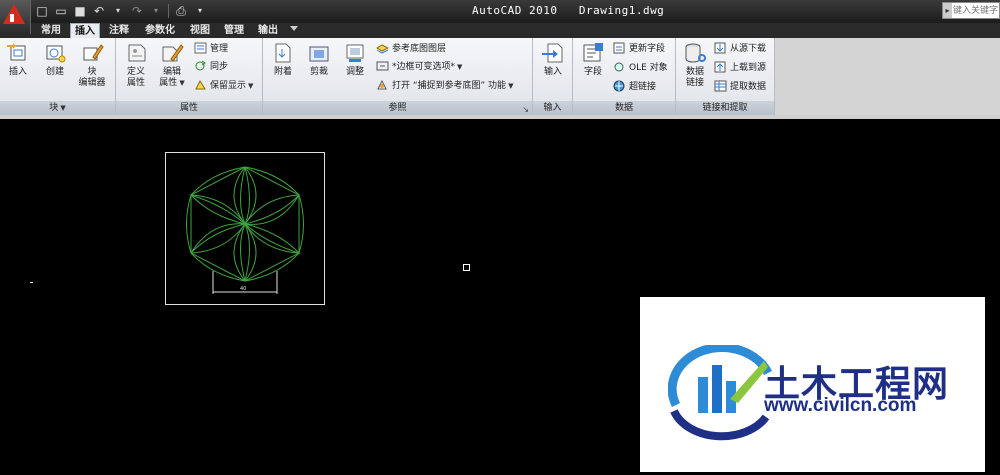  I want to click on adjust-icon, so click(355, 53).